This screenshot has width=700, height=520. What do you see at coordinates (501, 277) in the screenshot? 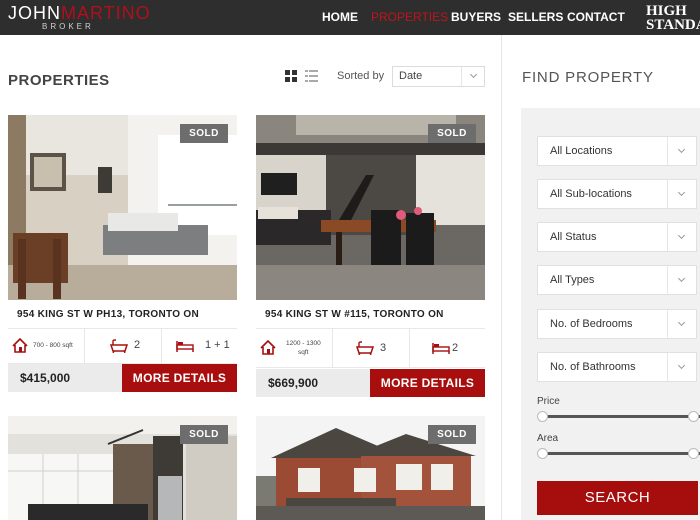
I see `column-divider` at bounding box center [501, 277].